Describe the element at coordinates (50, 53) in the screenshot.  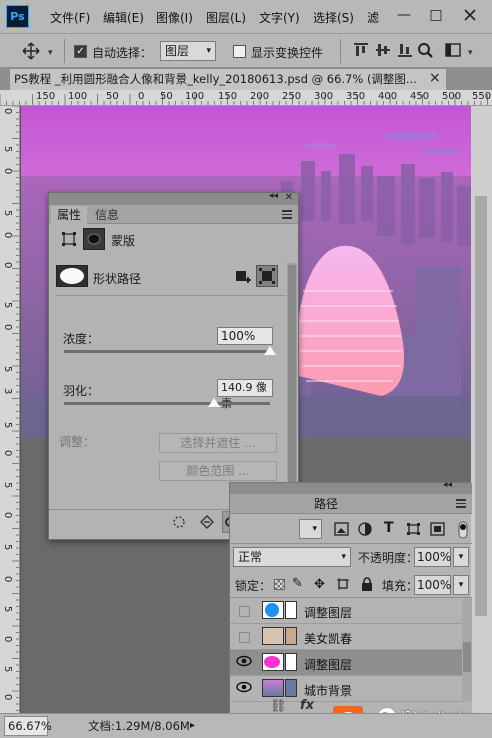
I see `tool-preset-chevron-icon: ▾` at that location.